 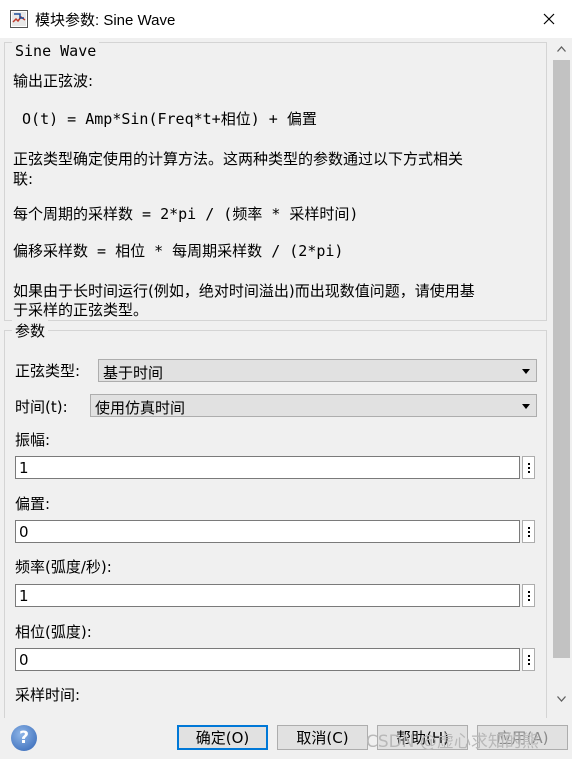 What do you see at coordinates (238, 159) in the screenshot?
I see `description-line: 正弦类型确定使用的计算方法。这两种类型的参数通过以下方式相关` at bounding box center [238, 159].